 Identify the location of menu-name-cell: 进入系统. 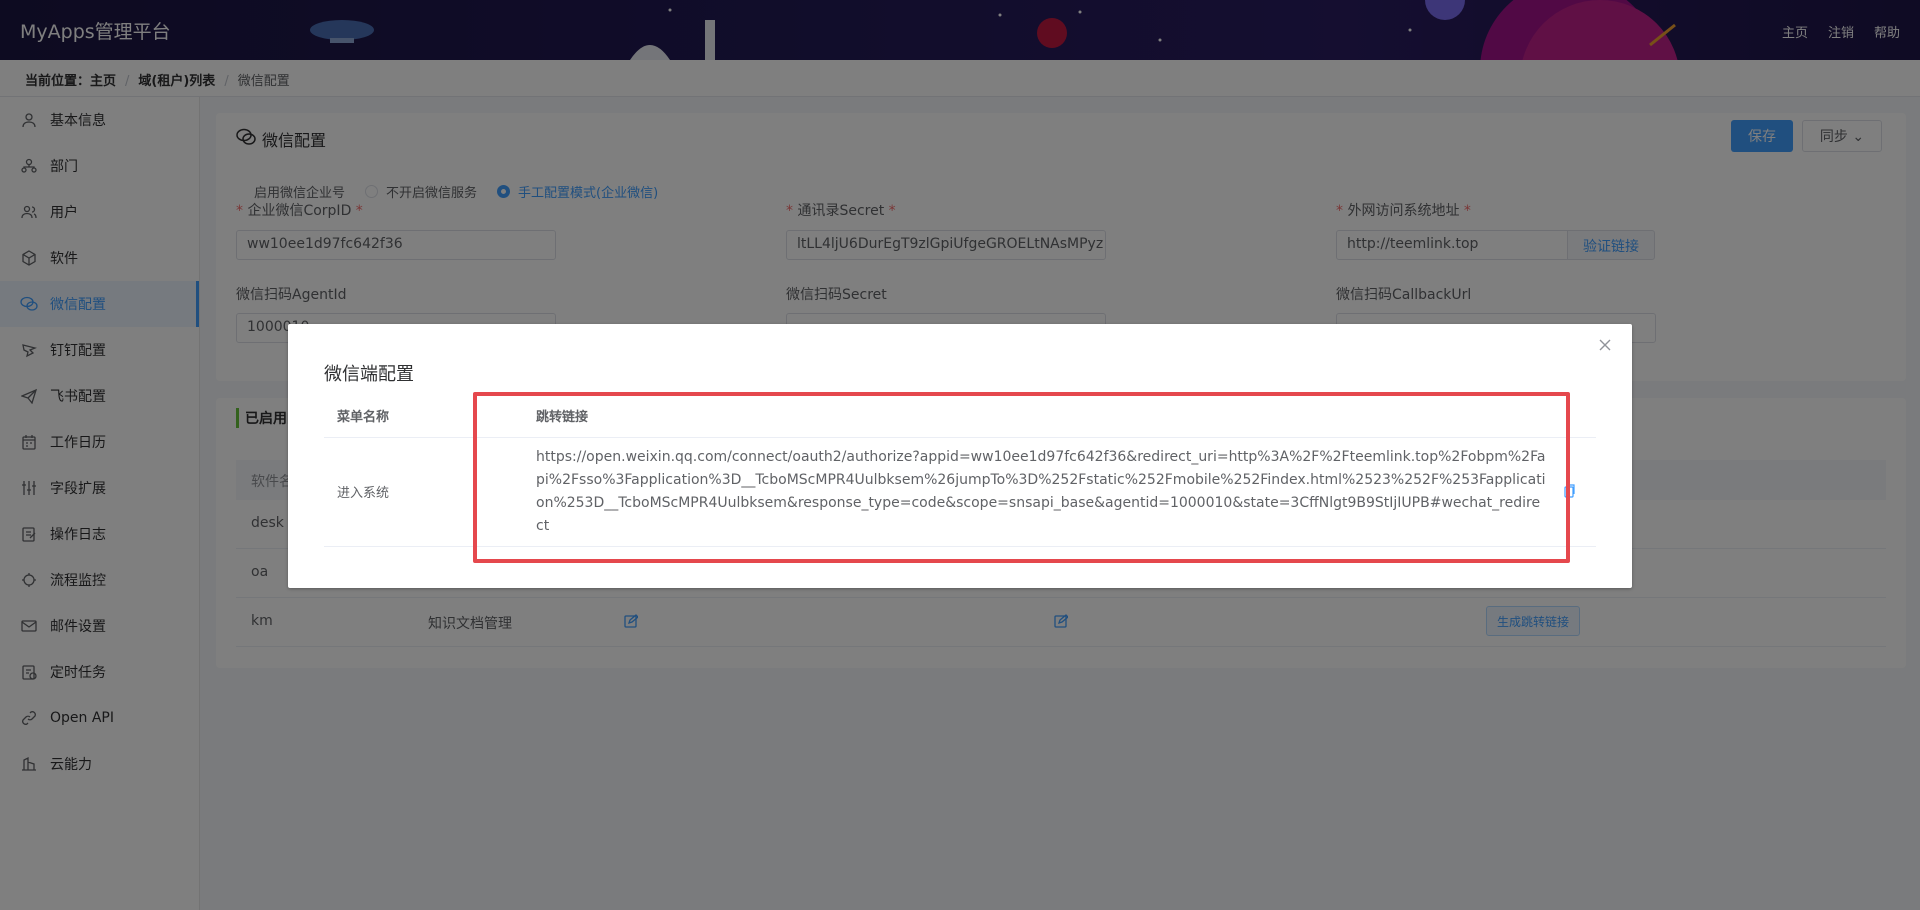
(363, 493).